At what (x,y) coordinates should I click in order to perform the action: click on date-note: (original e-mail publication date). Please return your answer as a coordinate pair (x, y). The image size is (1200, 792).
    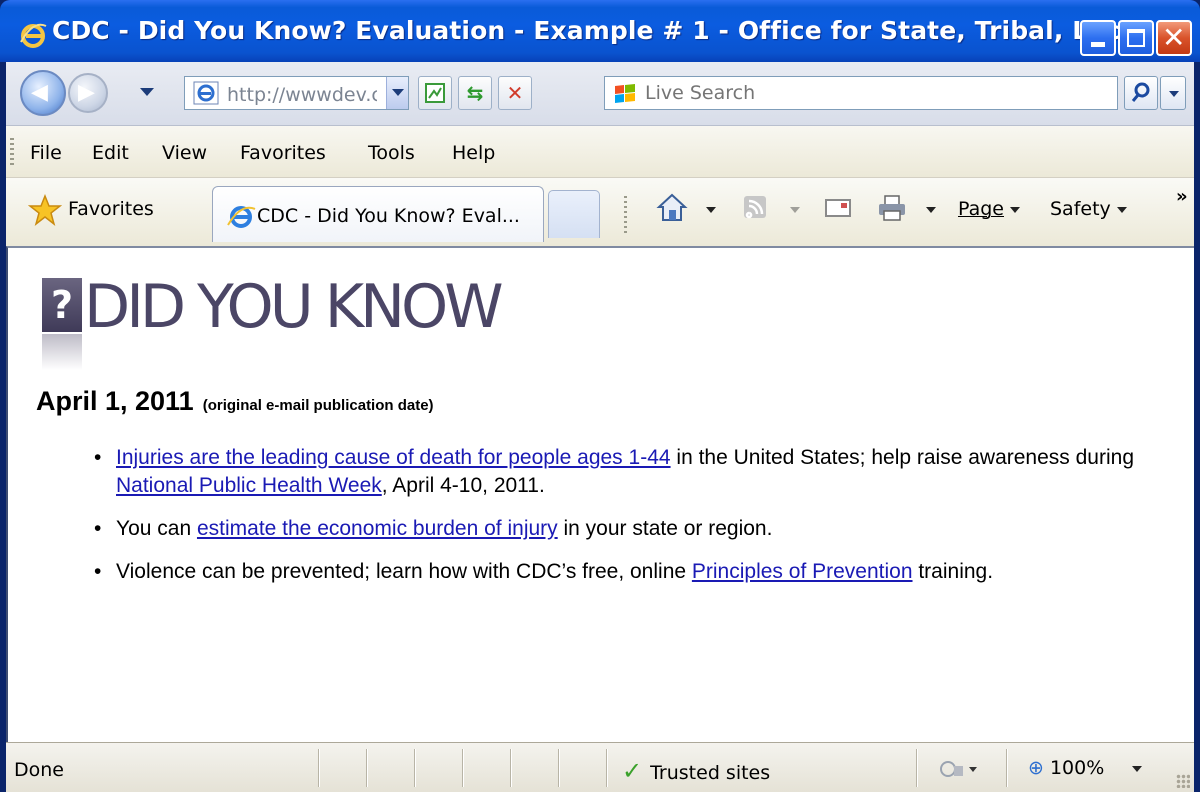
    Looking at the image, I should click on (318, 405).